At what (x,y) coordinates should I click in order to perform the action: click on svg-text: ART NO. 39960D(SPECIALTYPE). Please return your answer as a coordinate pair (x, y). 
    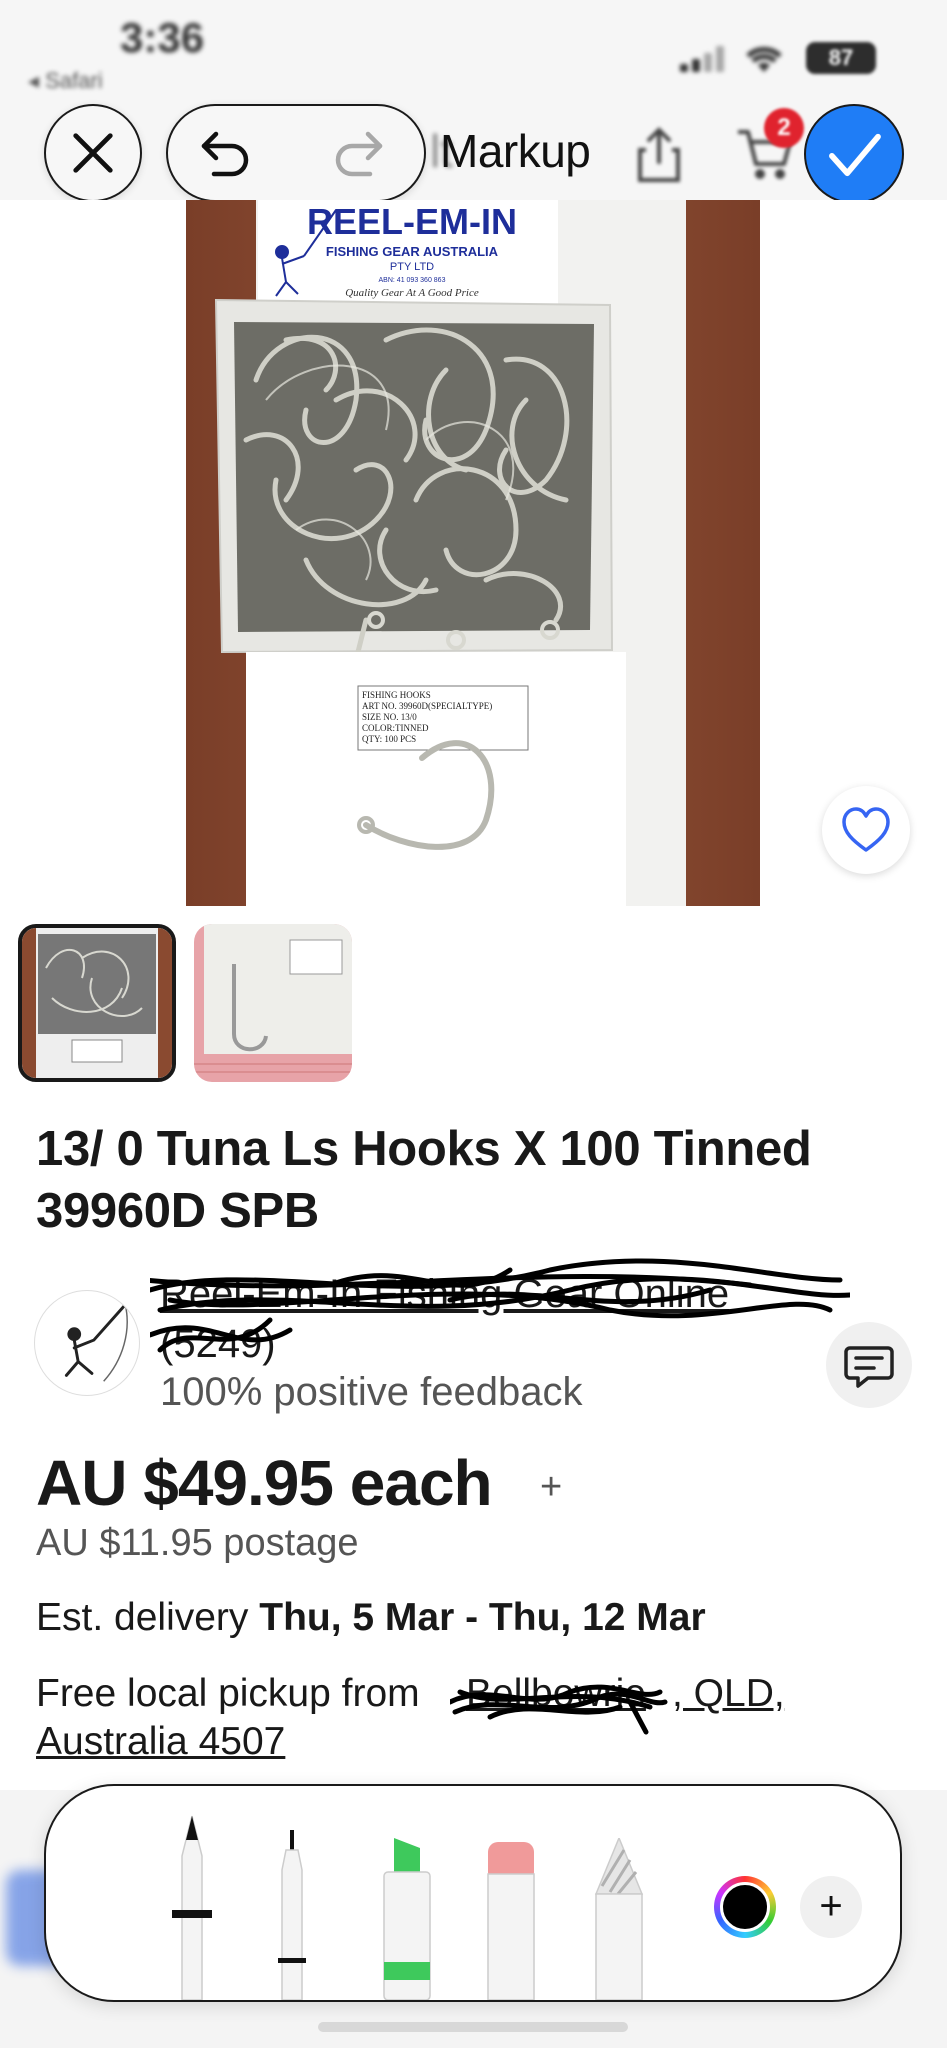
    Looking at the image, I should click on (427, 706).